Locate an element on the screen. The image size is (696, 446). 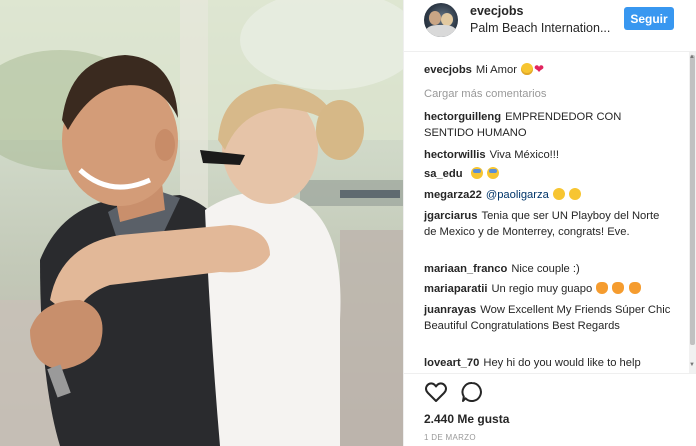
caption-text: Mi Amor is located at coordinates (496, 70).